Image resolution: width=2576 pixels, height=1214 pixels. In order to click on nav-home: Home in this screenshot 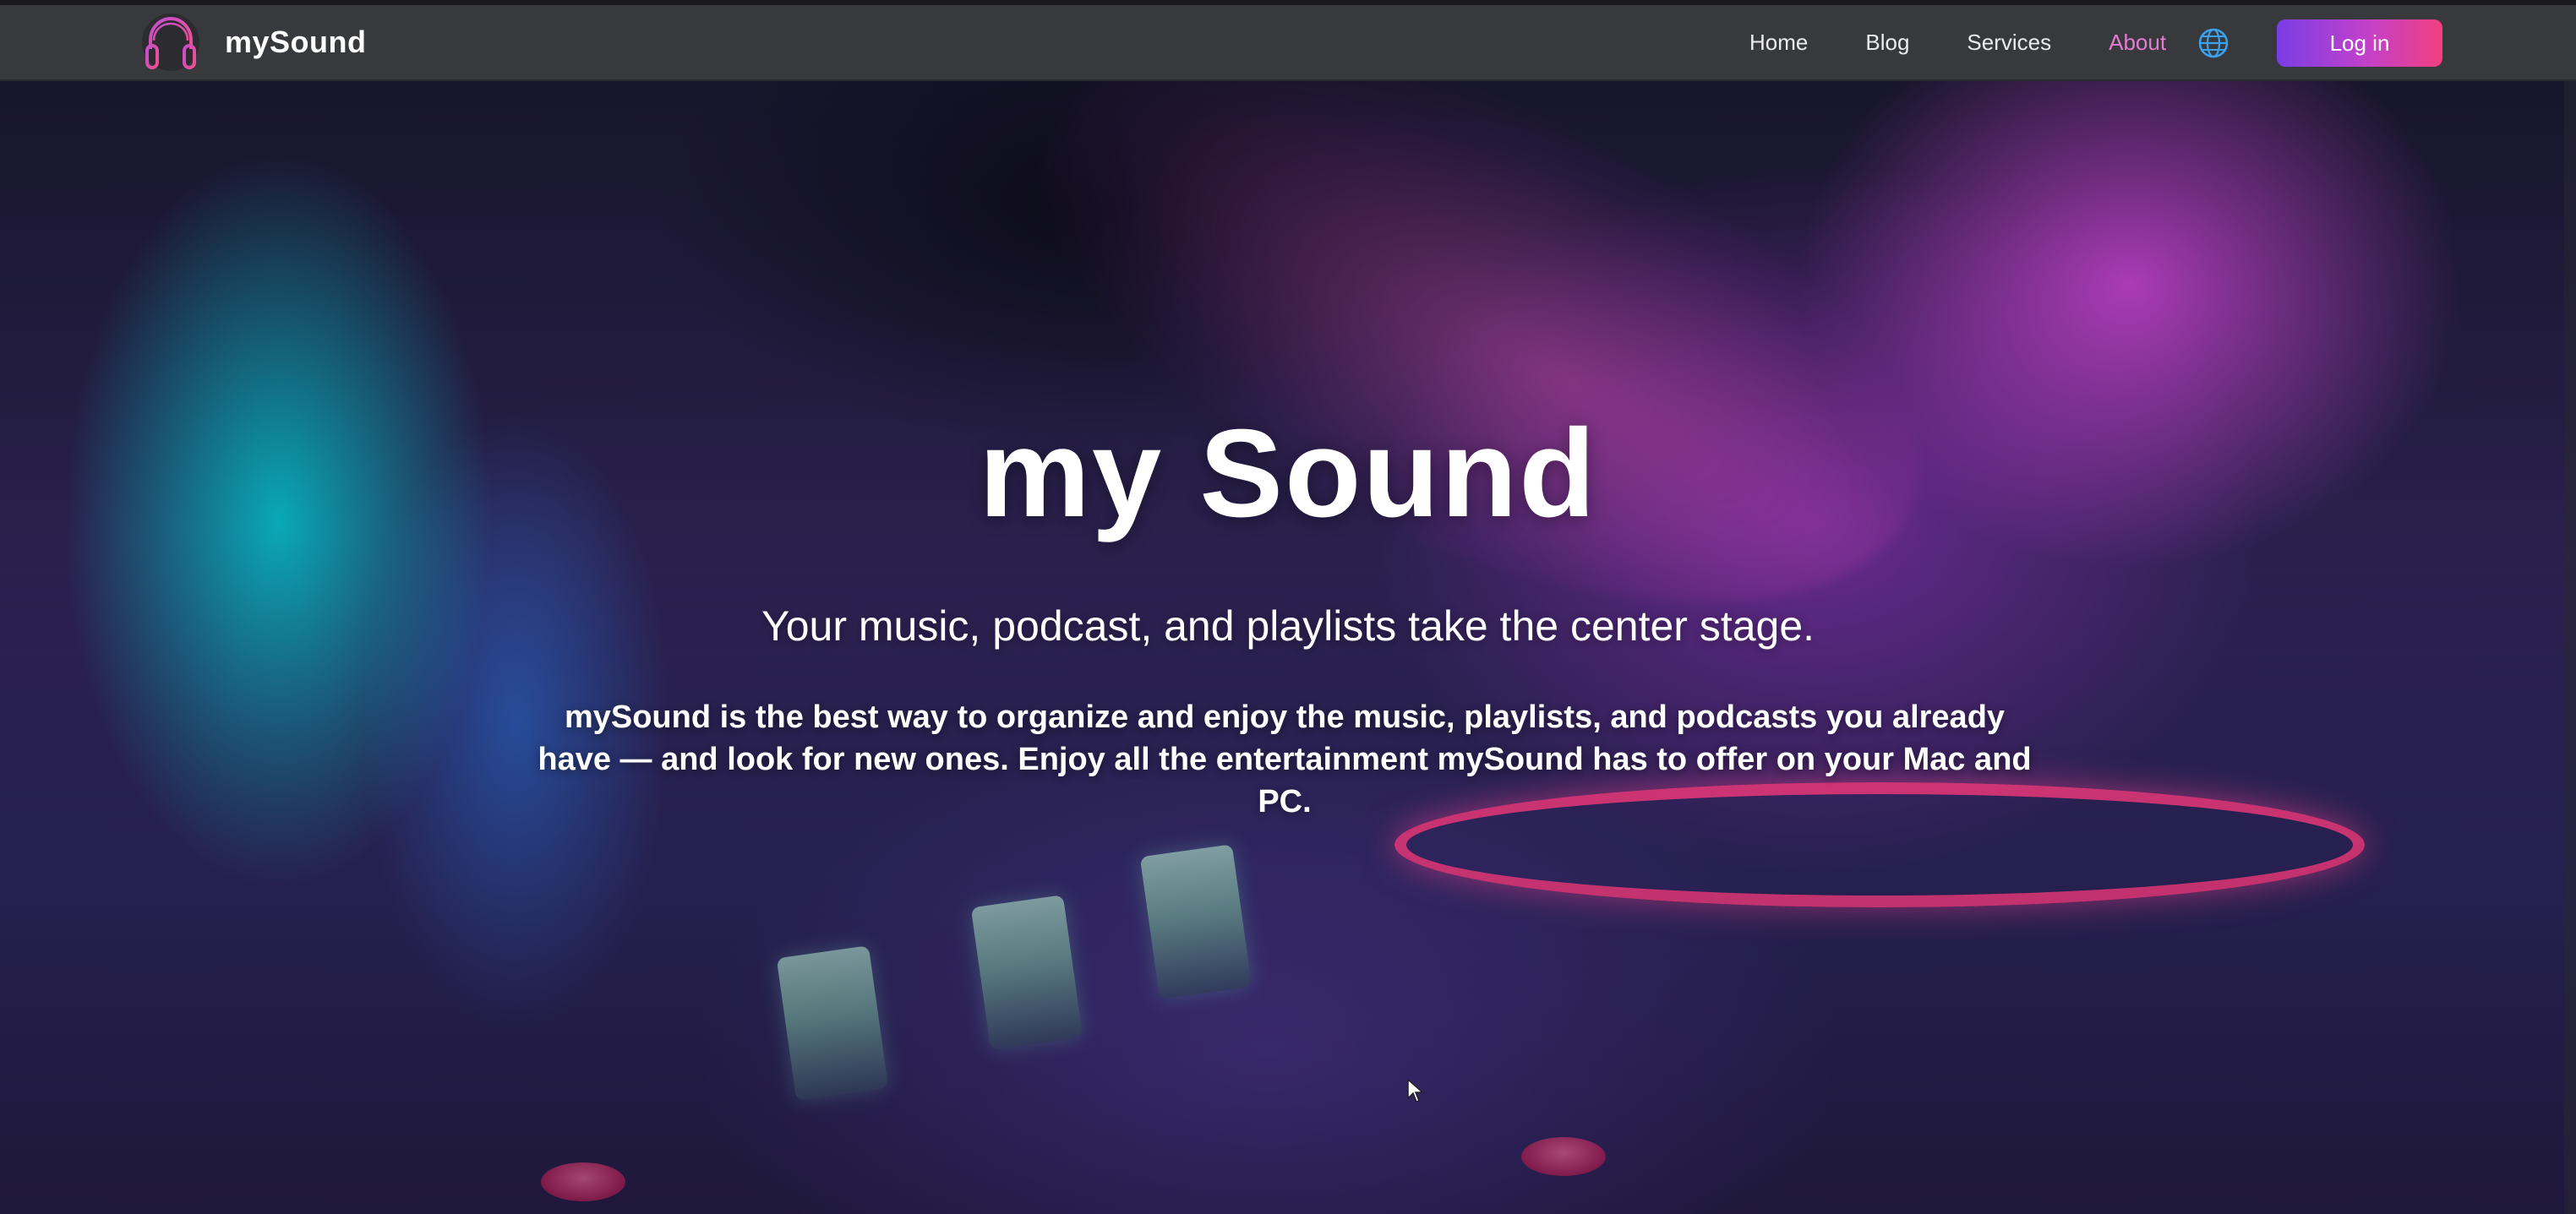, I will do `click(1778, 43)`.